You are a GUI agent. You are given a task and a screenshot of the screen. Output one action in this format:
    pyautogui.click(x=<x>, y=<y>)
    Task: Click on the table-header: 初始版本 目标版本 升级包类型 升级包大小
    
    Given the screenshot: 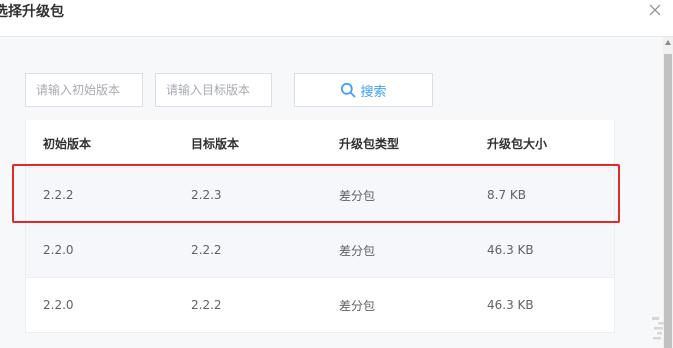 What is the action you would take?
    pyautogui.click(x=320, y=144)
    